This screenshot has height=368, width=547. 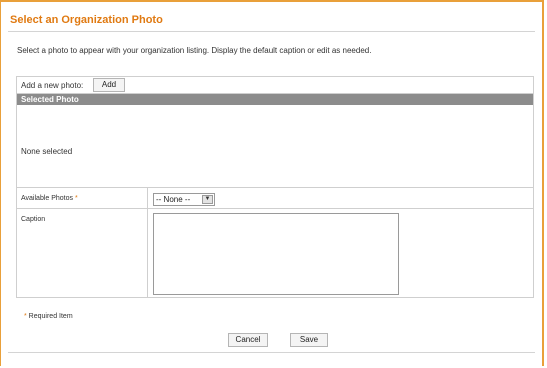 I want to click on save-button: Save, so click(x=309, y=340).